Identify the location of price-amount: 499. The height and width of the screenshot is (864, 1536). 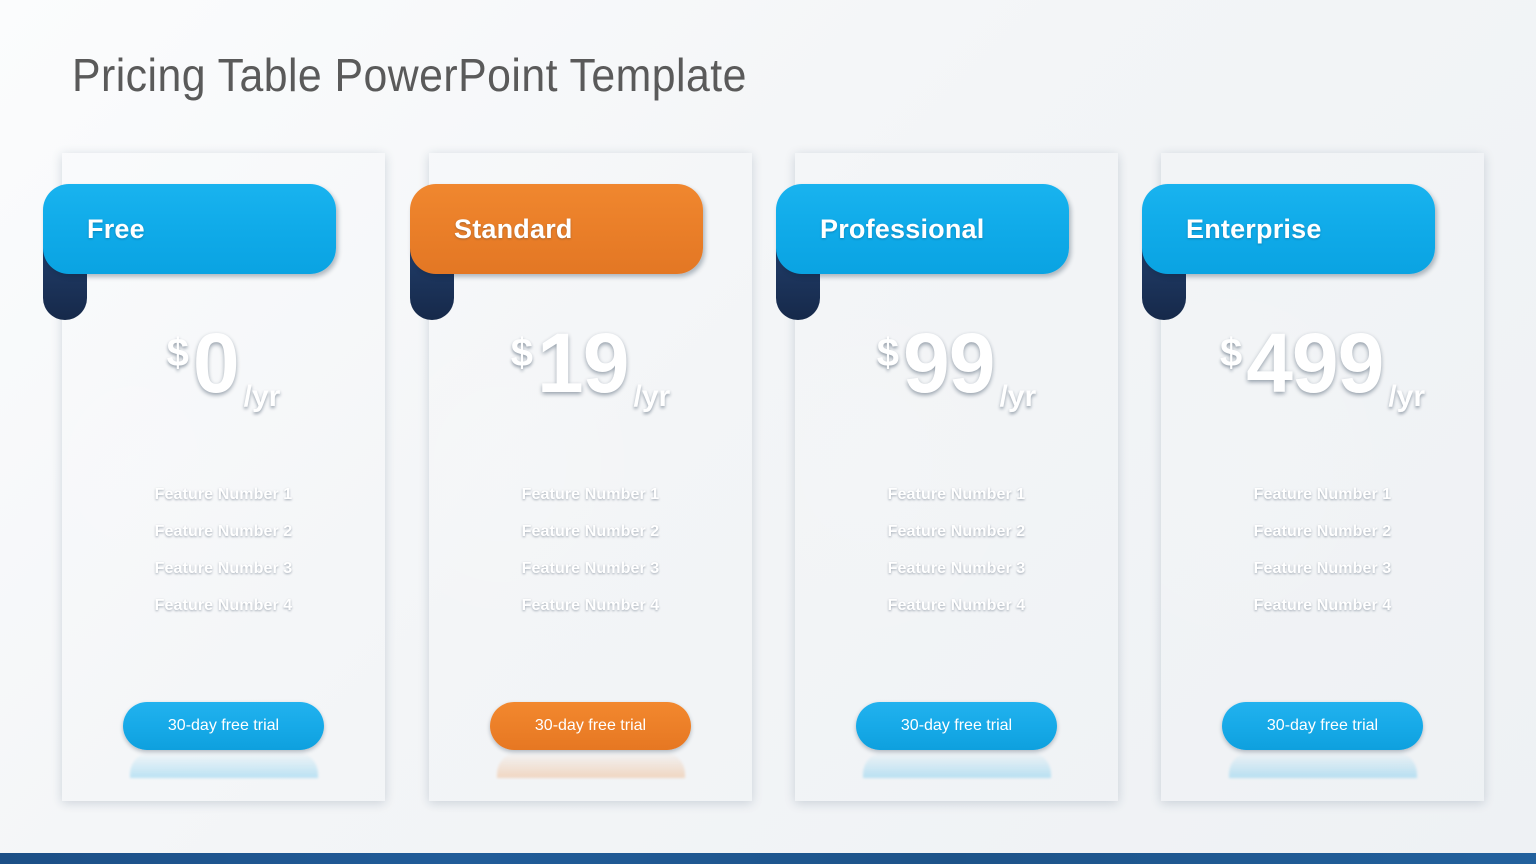
(1315, 363).